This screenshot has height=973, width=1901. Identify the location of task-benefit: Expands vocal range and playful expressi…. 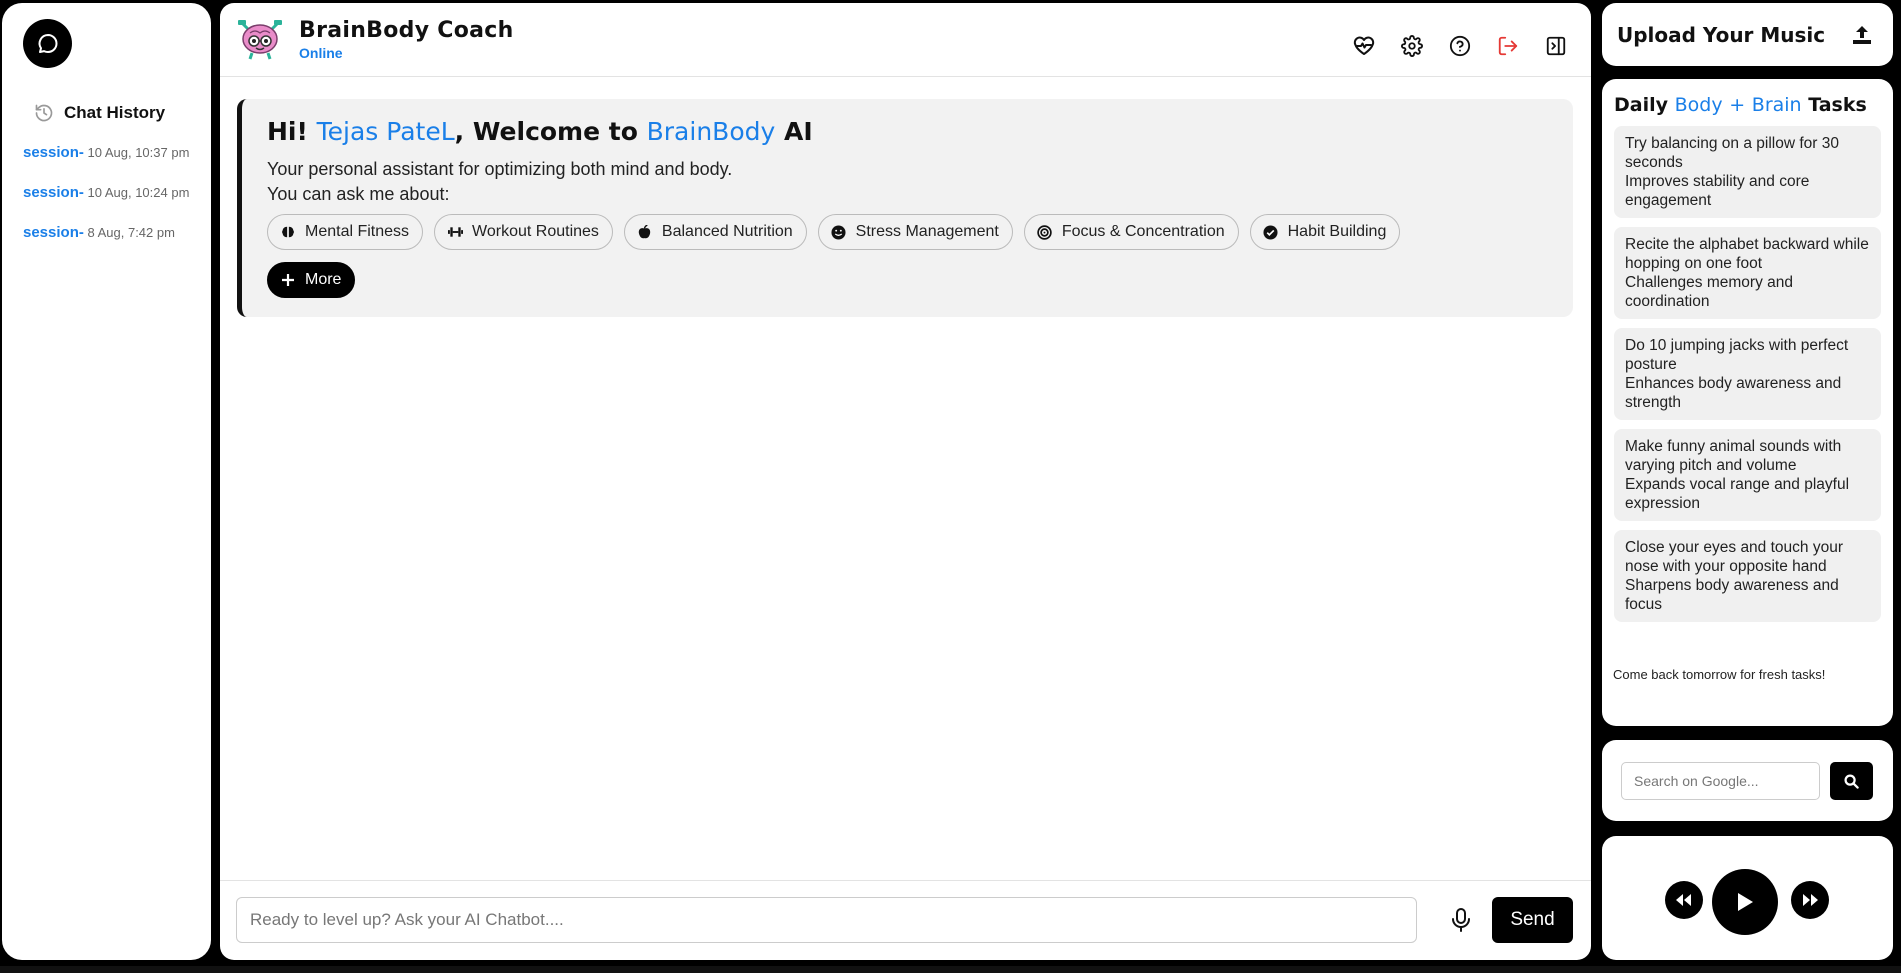
(1737, 494).